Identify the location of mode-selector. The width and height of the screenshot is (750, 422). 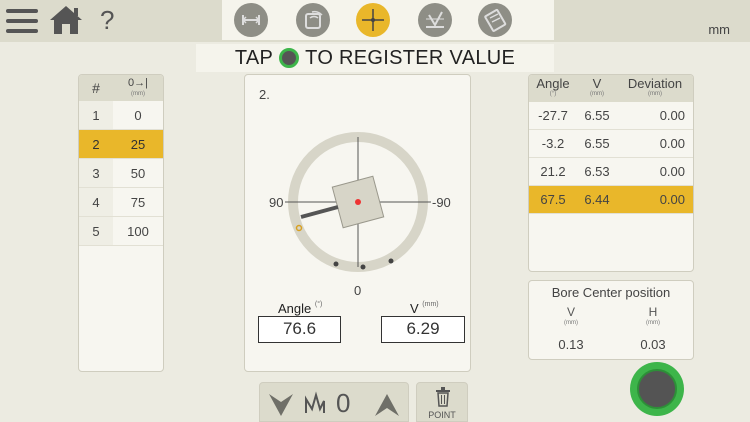
(388, 20).